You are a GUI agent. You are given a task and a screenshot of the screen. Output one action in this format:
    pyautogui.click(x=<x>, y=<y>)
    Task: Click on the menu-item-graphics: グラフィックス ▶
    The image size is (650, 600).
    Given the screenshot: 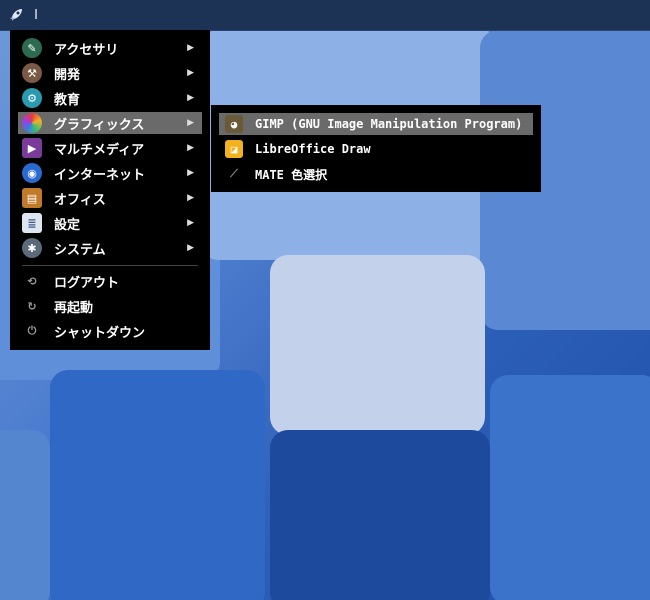 What is the action you would take?
    pyautogui.click(x=110, y=123)
    